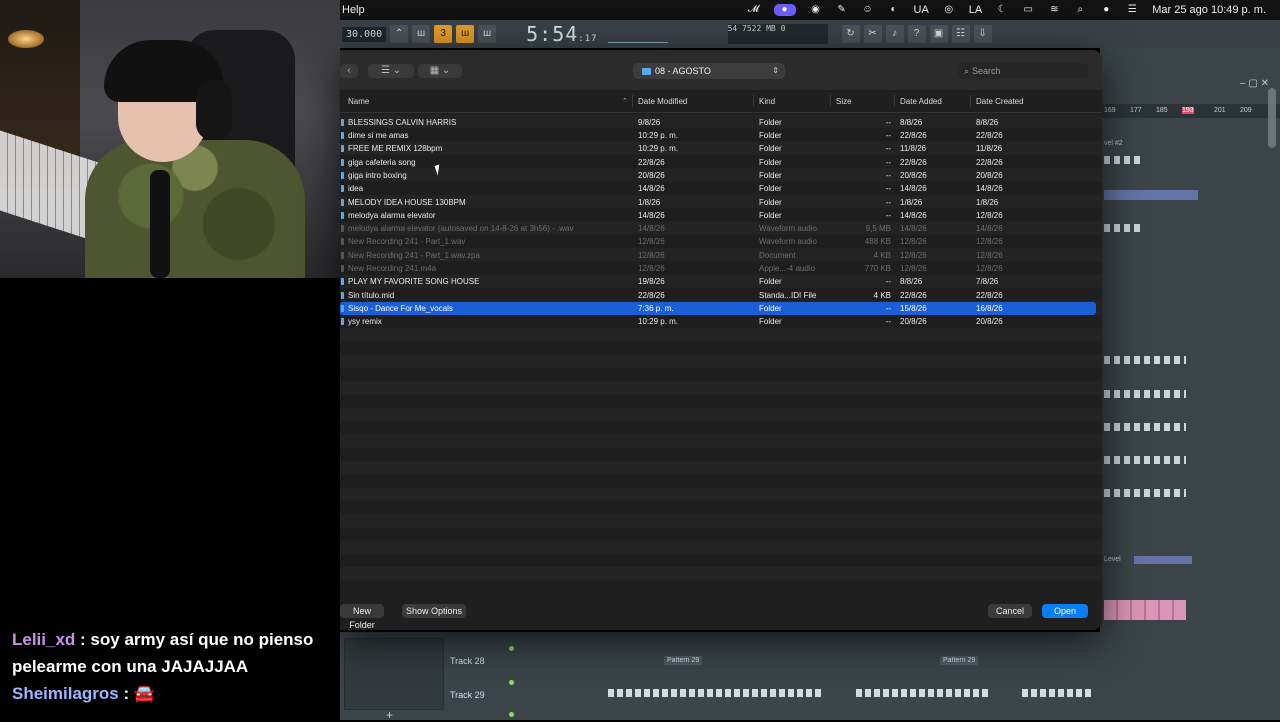 The height and width of the screenshot is (722, 1280). What do you see at coordinates (651, 229) in the screenshot?
I see `file-modified: 14/8/26` at bounding box center [651, 229].